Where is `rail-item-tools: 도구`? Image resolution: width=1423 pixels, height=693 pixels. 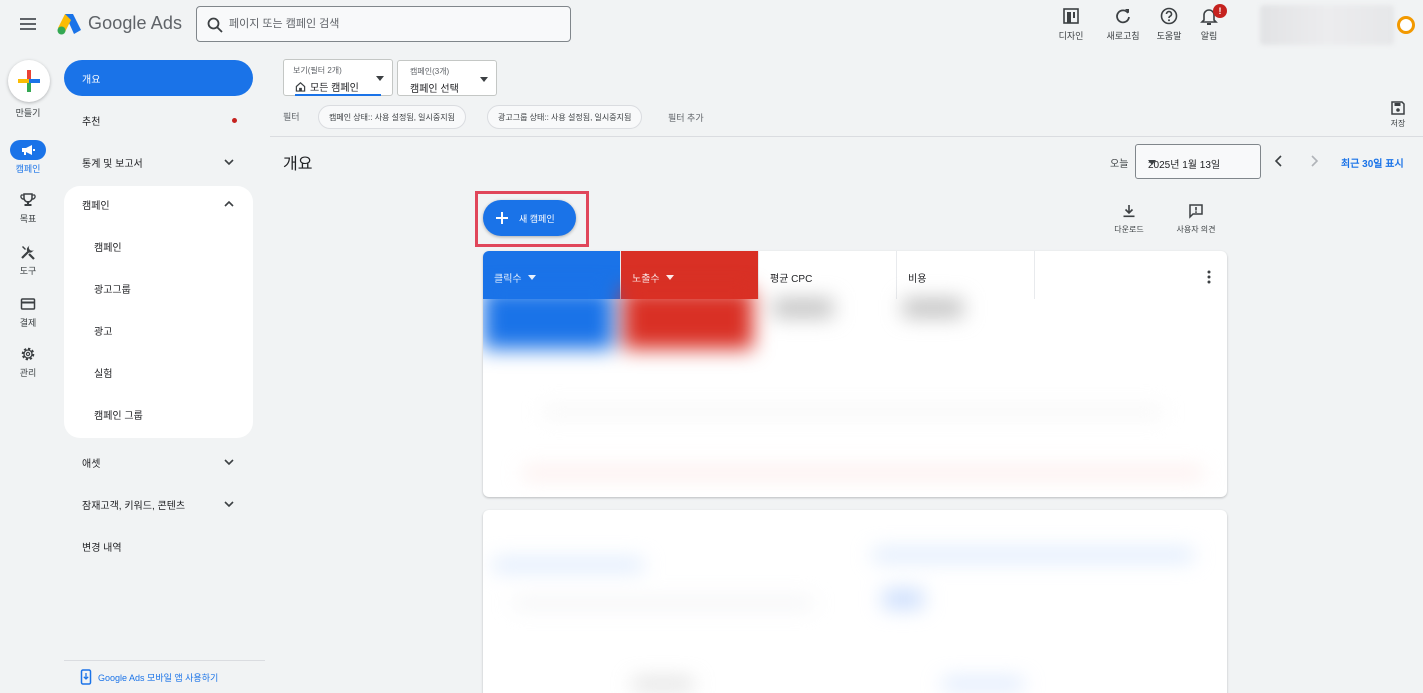
rail-item-tools: 도구 is located at coordinates (28, 262).